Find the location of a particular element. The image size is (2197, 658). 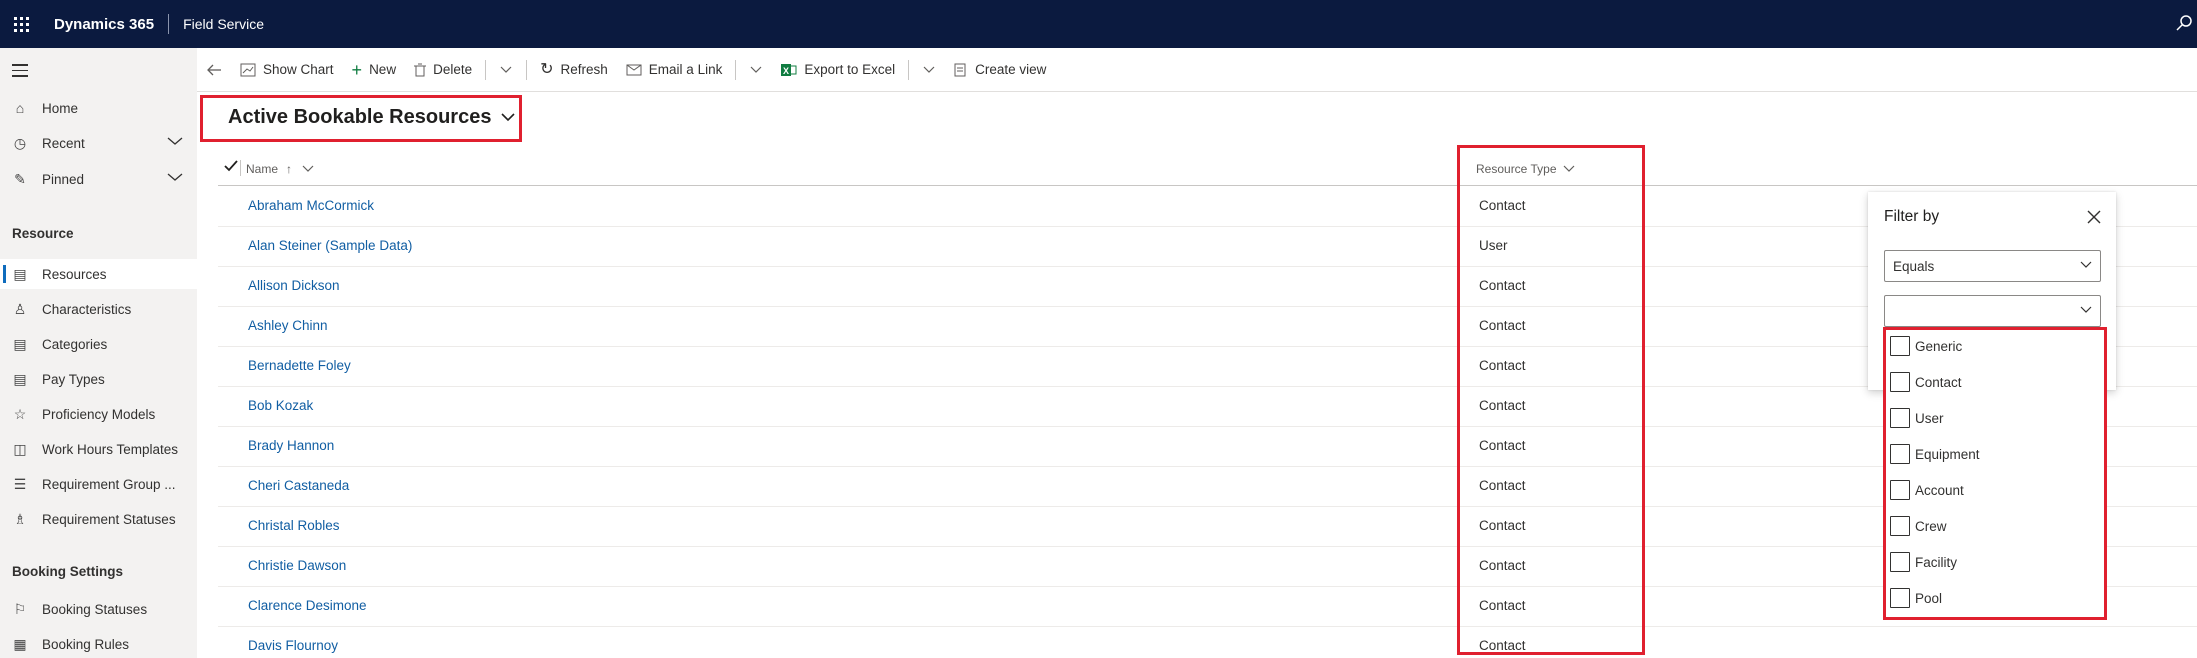

sidebar-item-proficiency-models: ☆ Proficiency Models is located at coordinates (98, 414).